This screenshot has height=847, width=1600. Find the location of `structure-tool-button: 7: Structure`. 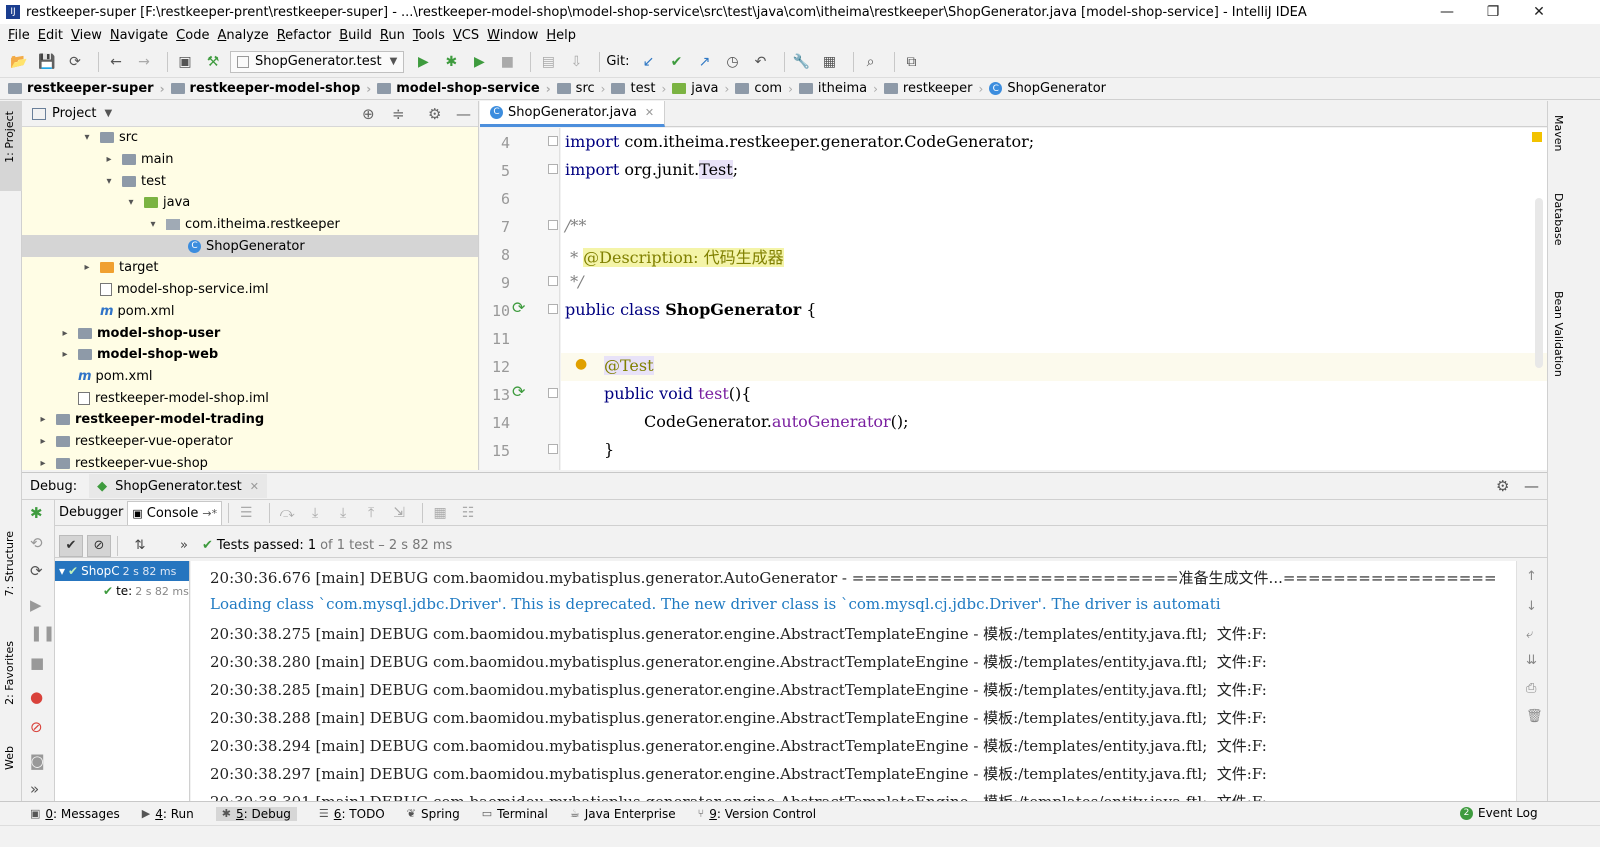

structure-tool-button: 7: Structure is located at coordinates (9, 563).